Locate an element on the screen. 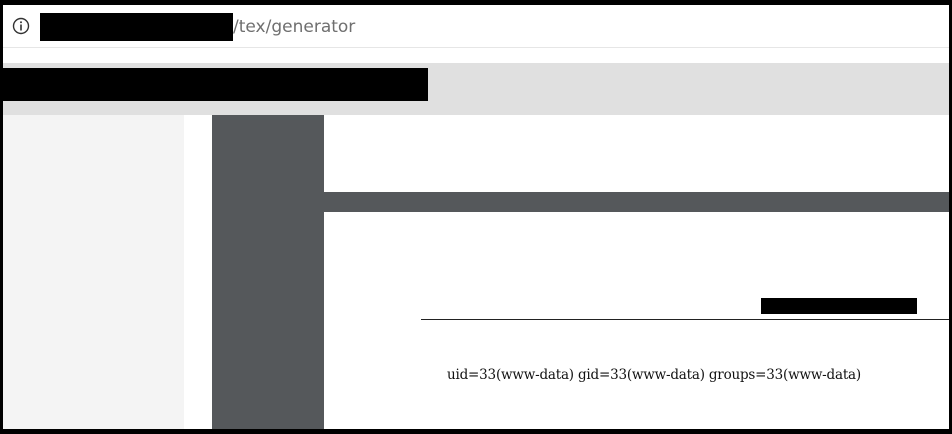 The image size is (952, 434). pdf-page-previous is located at coordinates (636, 153).